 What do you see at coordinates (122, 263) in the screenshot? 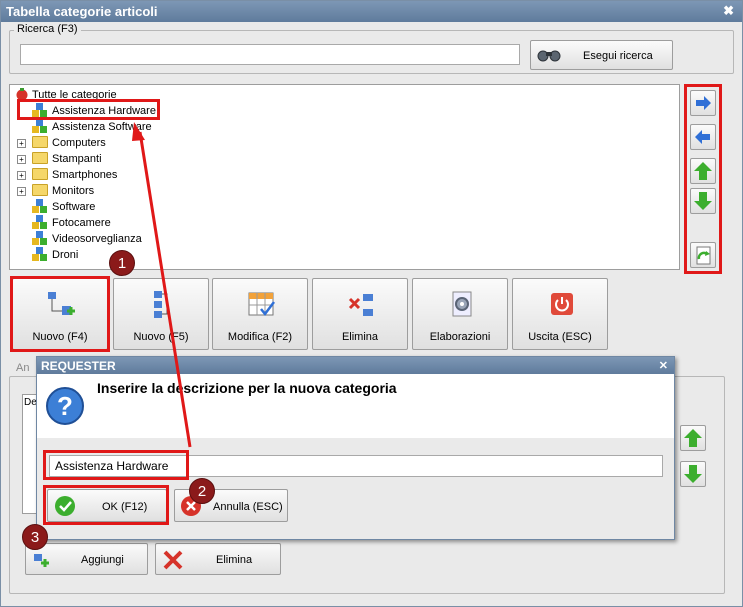
I see `annotation-badge-1: 1` at bounding box center [122, 263].